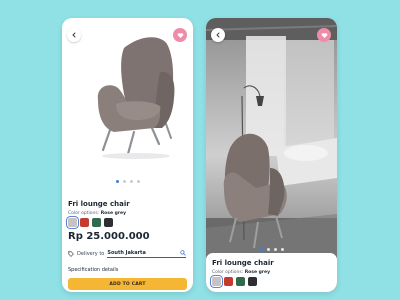 This screenshot has height=300, width=400. What do you see at coordinates (129, 98) in the screenshot?
I see `product-image` at bounding box center [129, 98].